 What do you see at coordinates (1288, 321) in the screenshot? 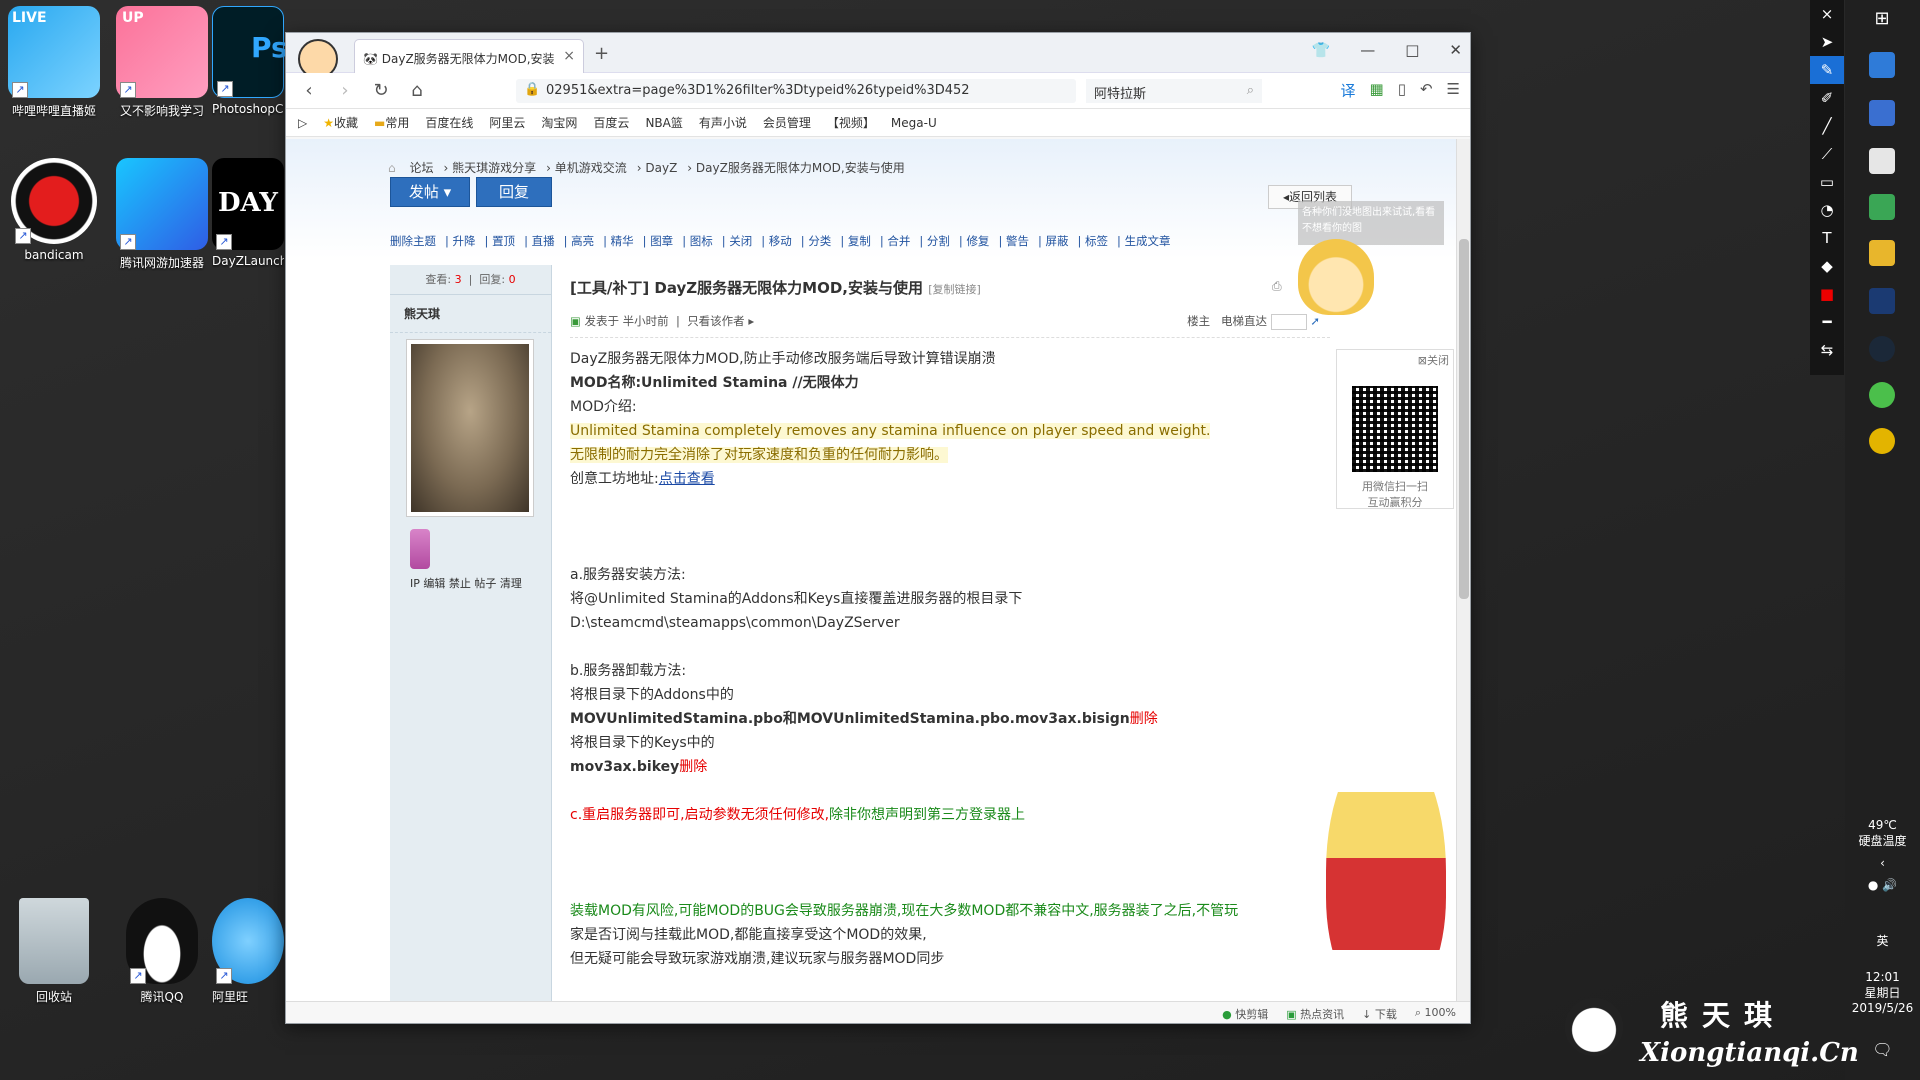
I see `floor-jump-input` at bounding box center [1288, 321].